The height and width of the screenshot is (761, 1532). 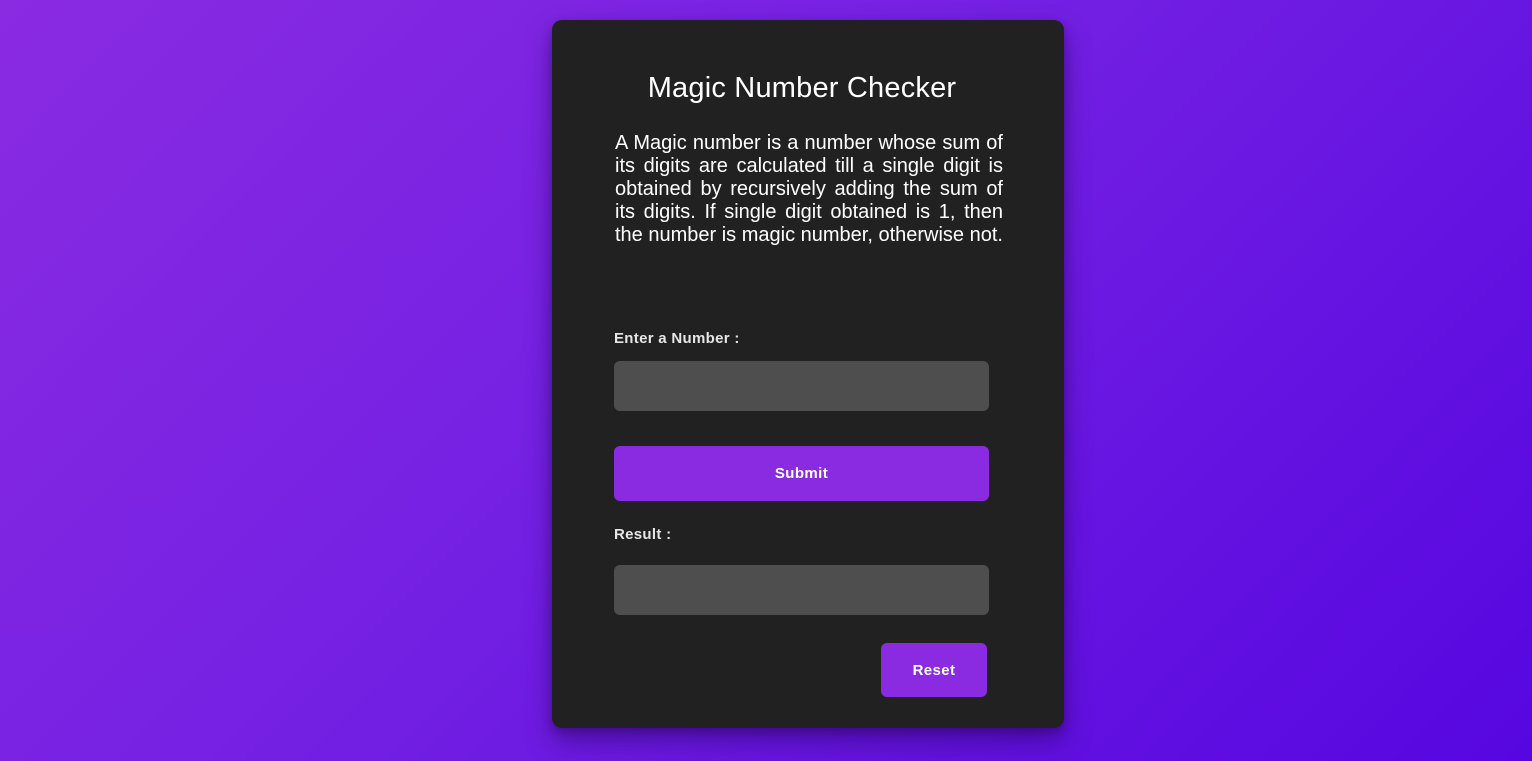 What do you see at coordinates (643, 534) in the screenshot?
I see `result-label: Result :` at bounding box center [643, 534].